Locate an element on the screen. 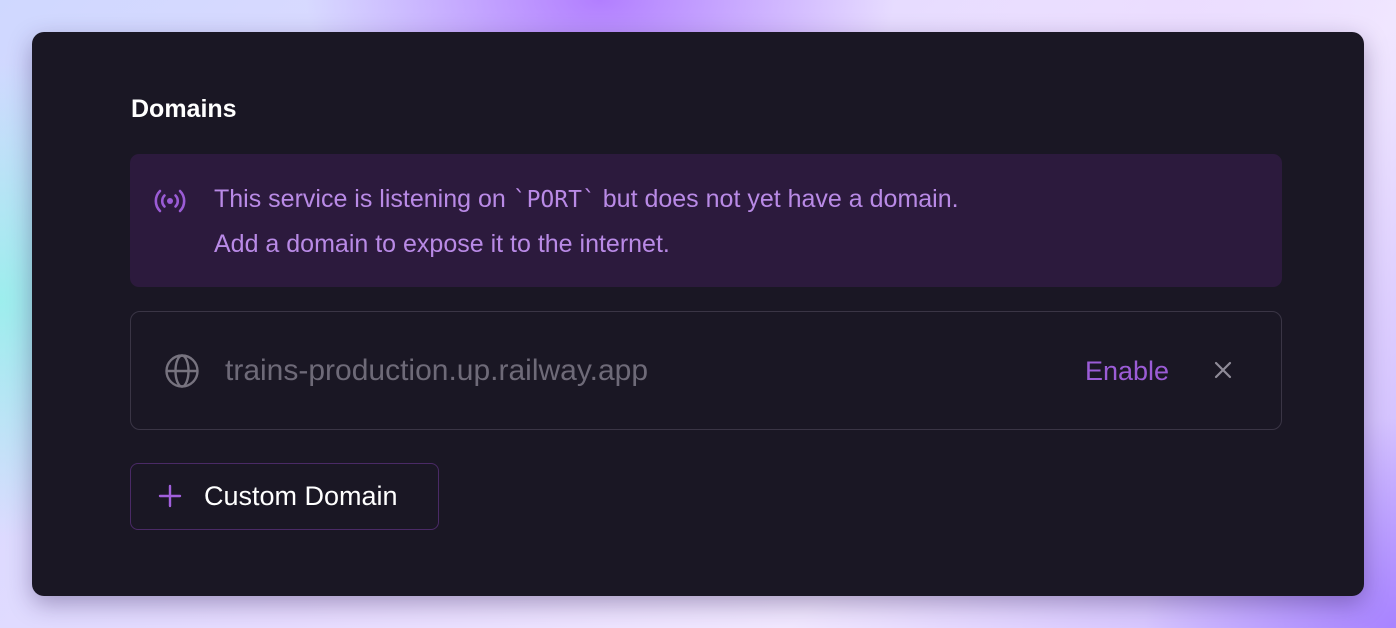  close-icon is located at coordinates (1223, 370).